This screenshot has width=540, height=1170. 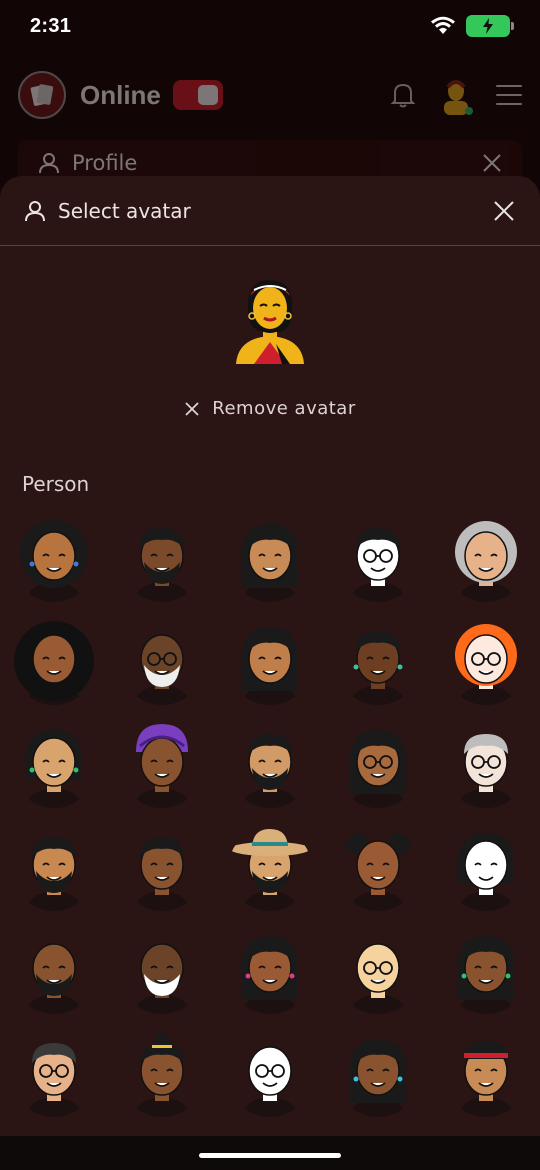 I want to click on user-avatar-icon, so click(x=456, y=95).